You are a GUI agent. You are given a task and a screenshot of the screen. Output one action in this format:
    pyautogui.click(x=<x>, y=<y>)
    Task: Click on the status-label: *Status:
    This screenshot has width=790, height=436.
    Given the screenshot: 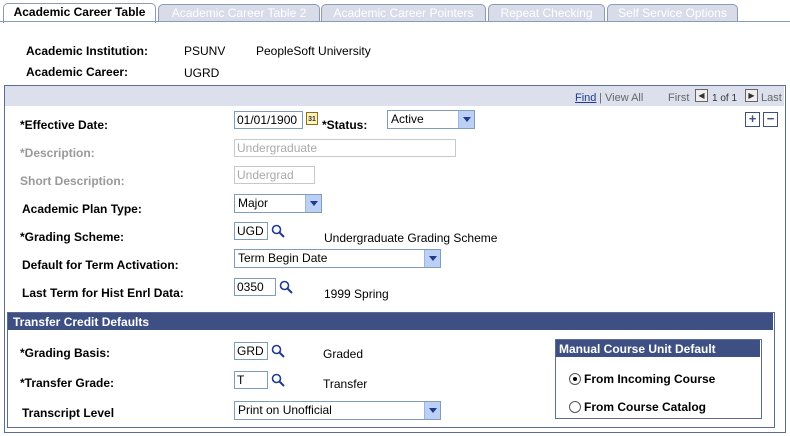 What is the action you would take?
    pyautogui.click(x=345, y=125)
    